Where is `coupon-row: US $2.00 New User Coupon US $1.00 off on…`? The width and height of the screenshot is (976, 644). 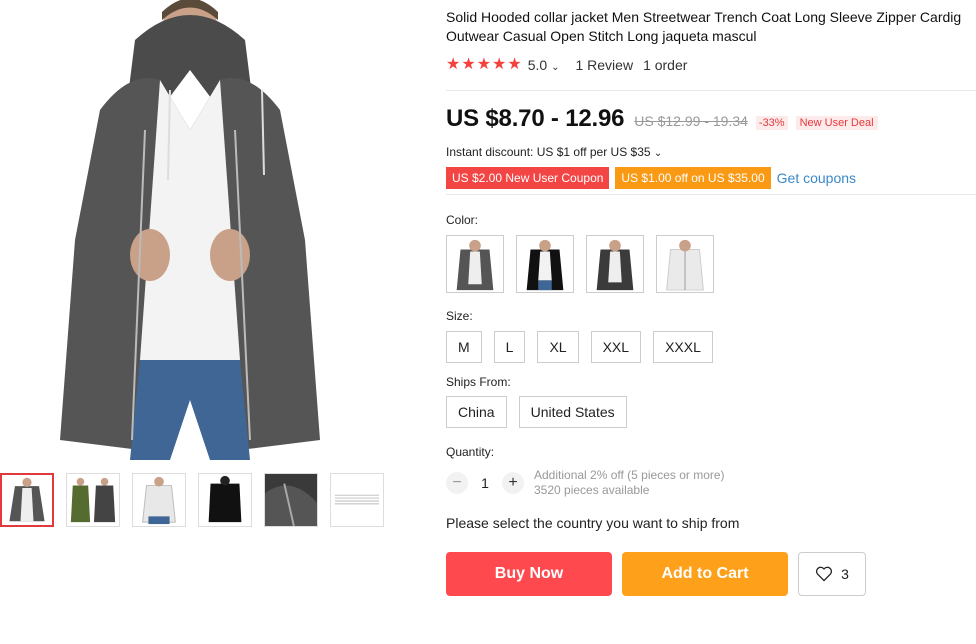 coupon-row: US $2.00 New User Coupon US $1.00 off on… is located at coordinates (711, 178).